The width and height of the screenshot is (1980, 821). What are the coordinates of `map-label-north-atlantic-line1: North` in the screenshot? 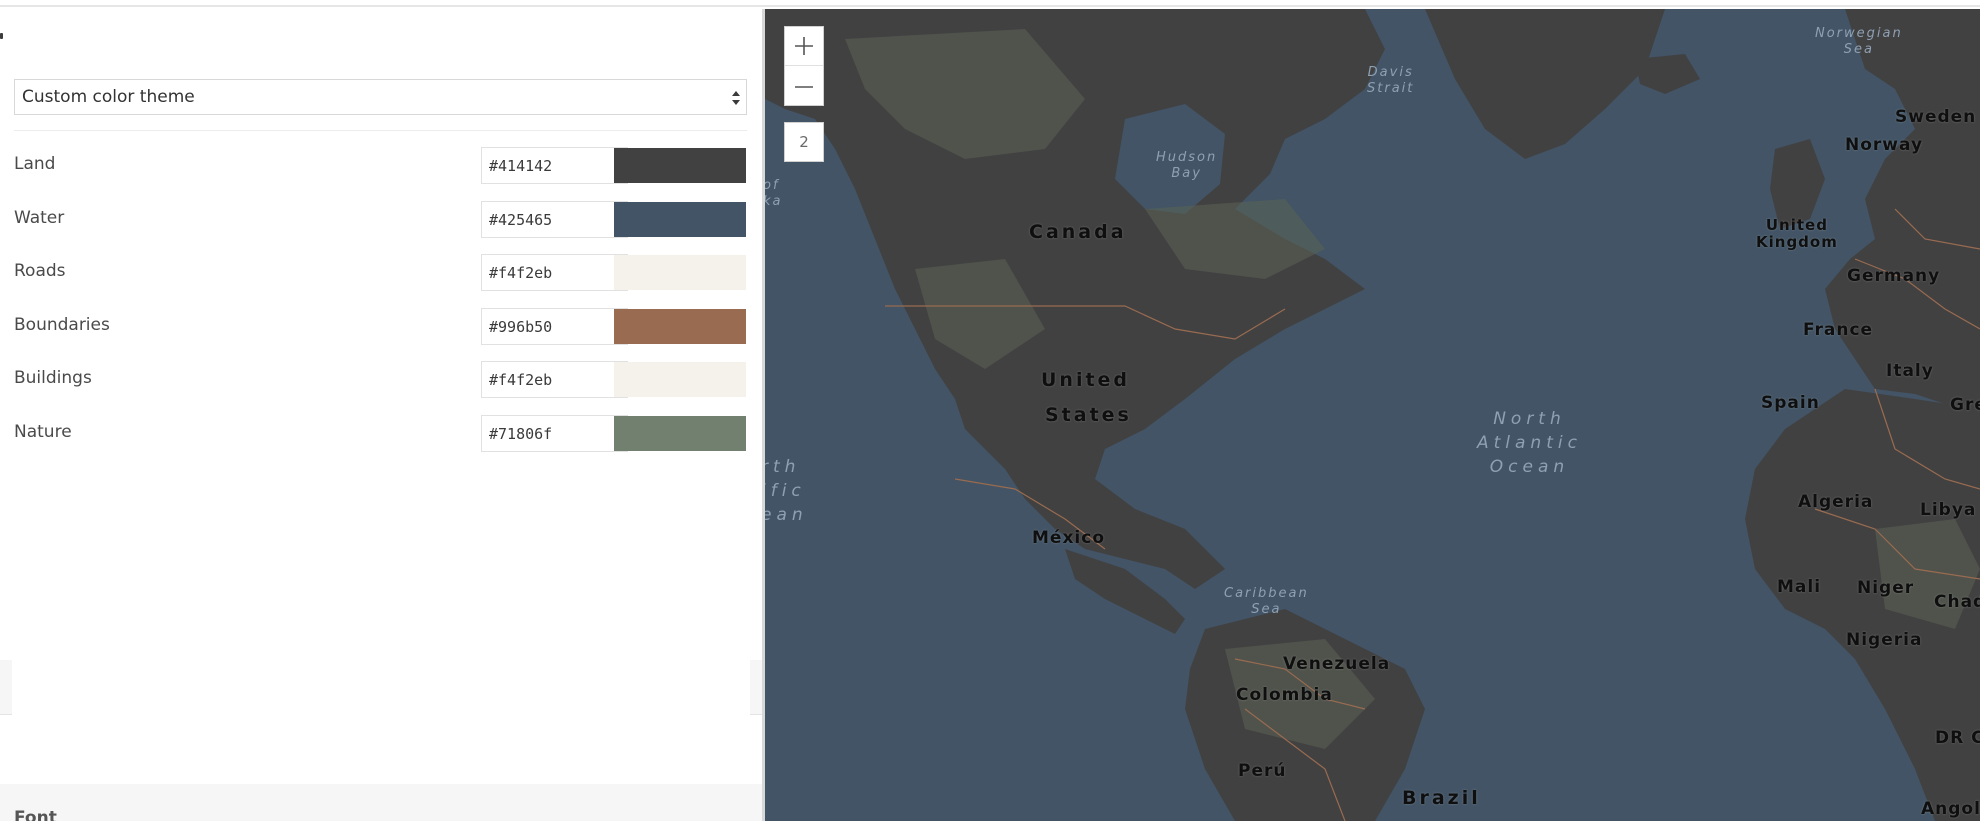 It's located at (1529, 419).